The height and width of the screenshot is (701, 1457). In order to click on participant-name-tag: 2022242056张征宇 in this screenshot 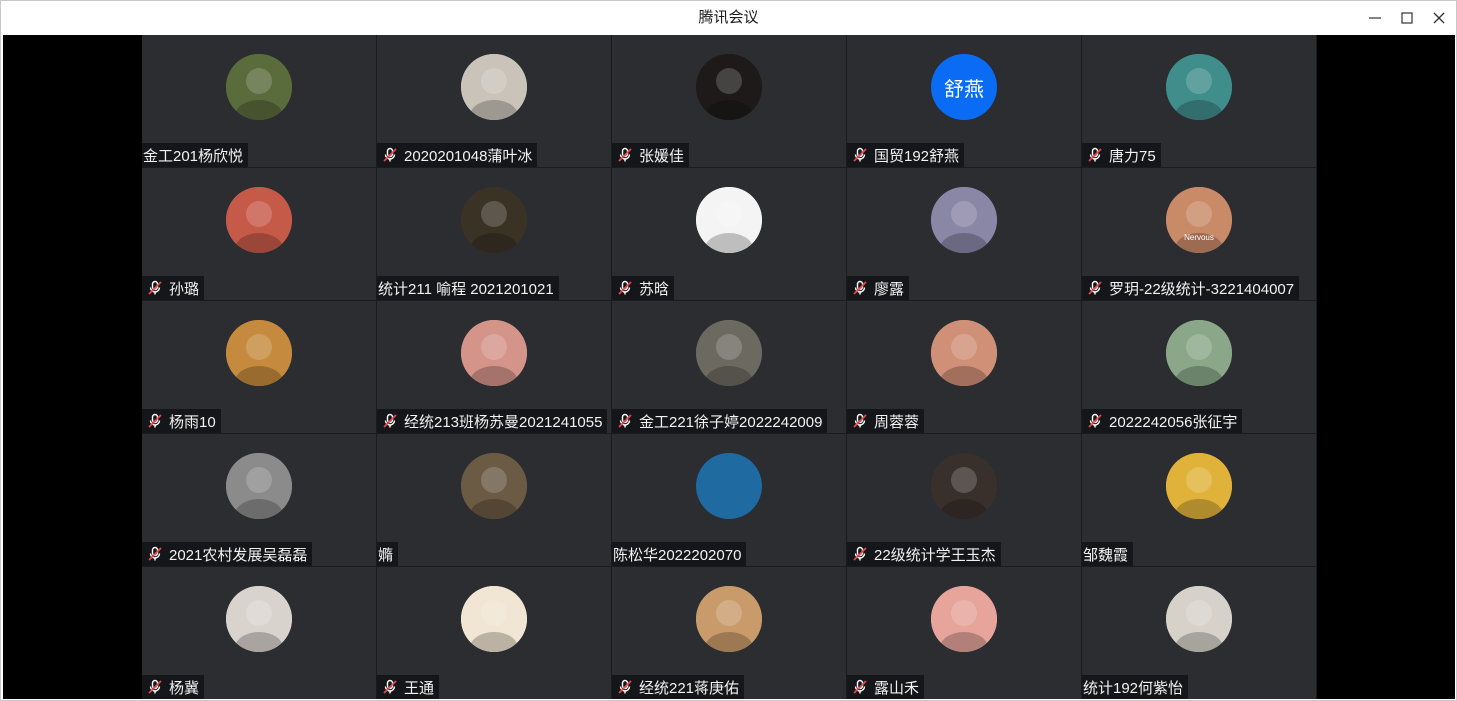, I will do `click(1162, 421)`.